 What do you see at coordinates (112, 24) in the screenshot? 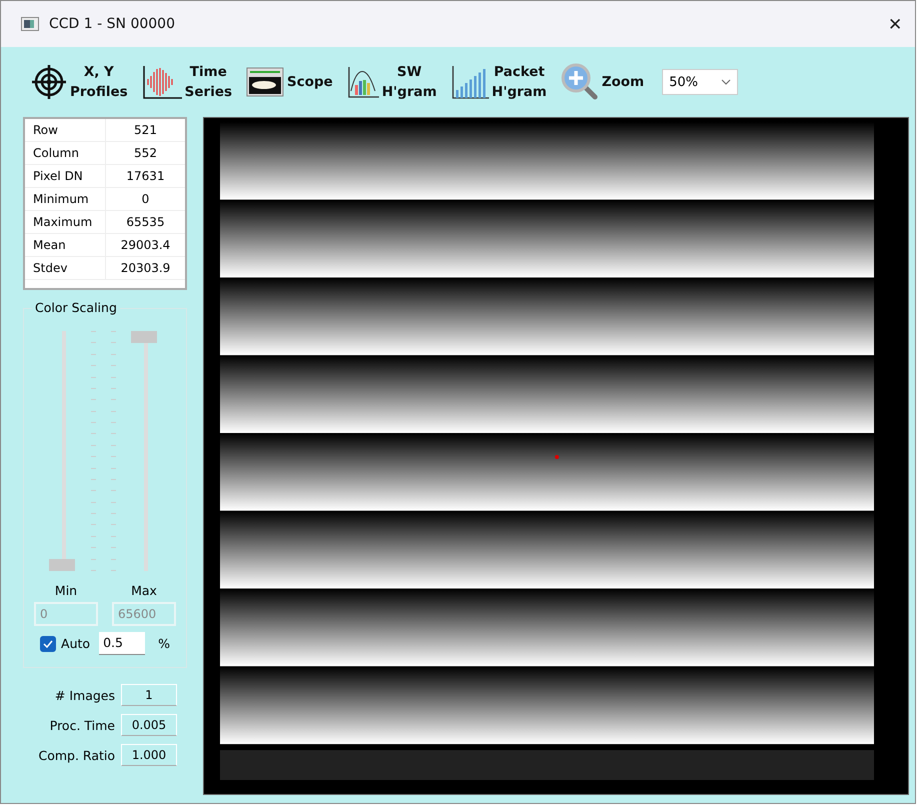
I see `window-title: CCD 1 - SN 00000` at bounding box center [112, 24].